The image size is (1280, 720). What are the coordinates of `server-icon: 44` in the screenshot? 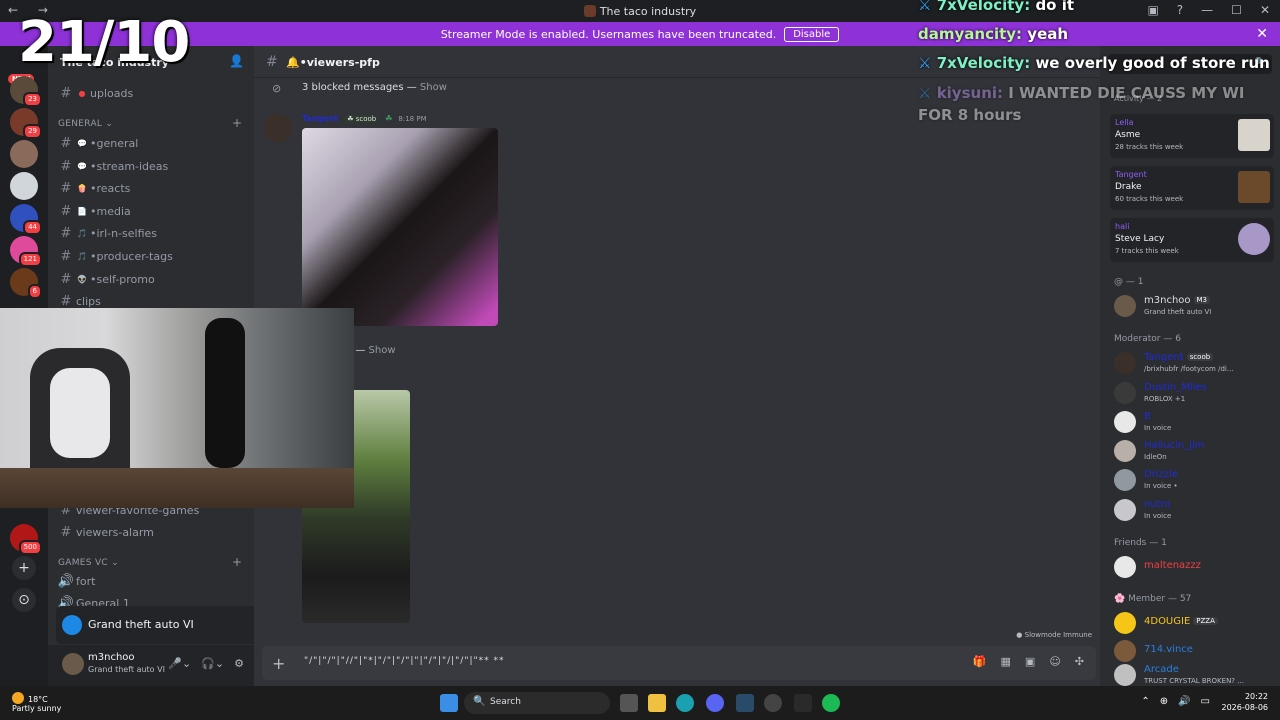 It's located at (26, 219).